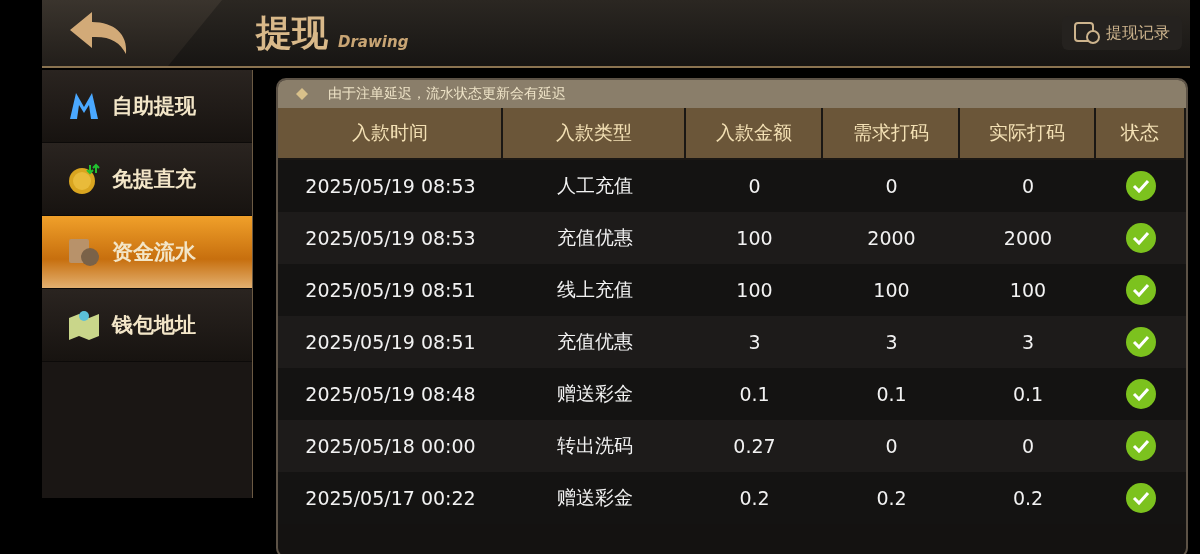  Describe the element at coordinates (1087, 33) in the screenshot. I see `record-icon` at that location.